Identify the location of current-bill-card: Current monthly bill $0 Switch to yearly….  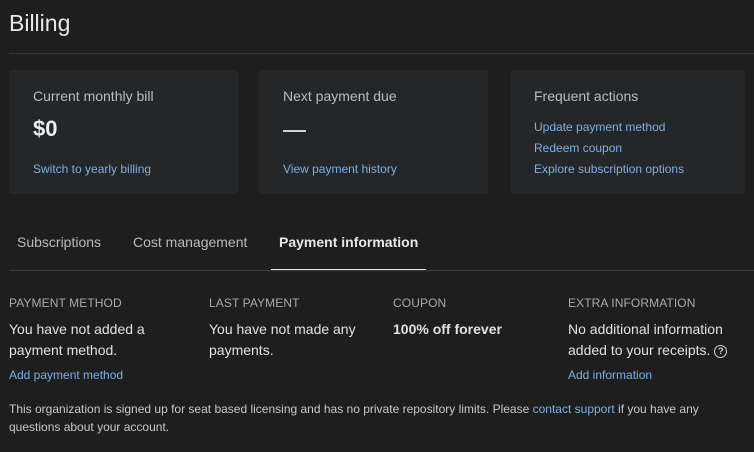
(123, 132).